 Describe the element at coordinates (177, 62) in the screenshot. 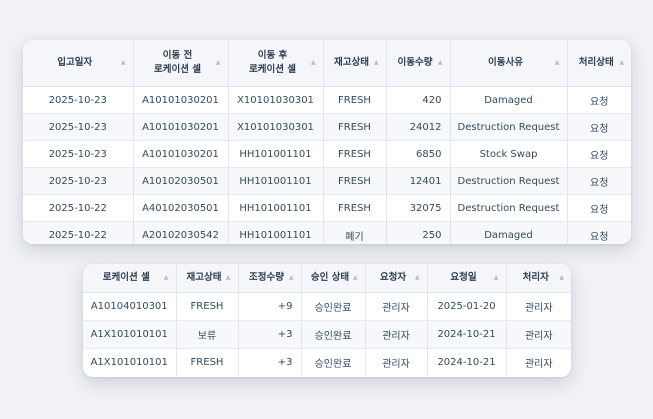

I see `column-header-label: 이동 전 로케이션 셀` at that location.